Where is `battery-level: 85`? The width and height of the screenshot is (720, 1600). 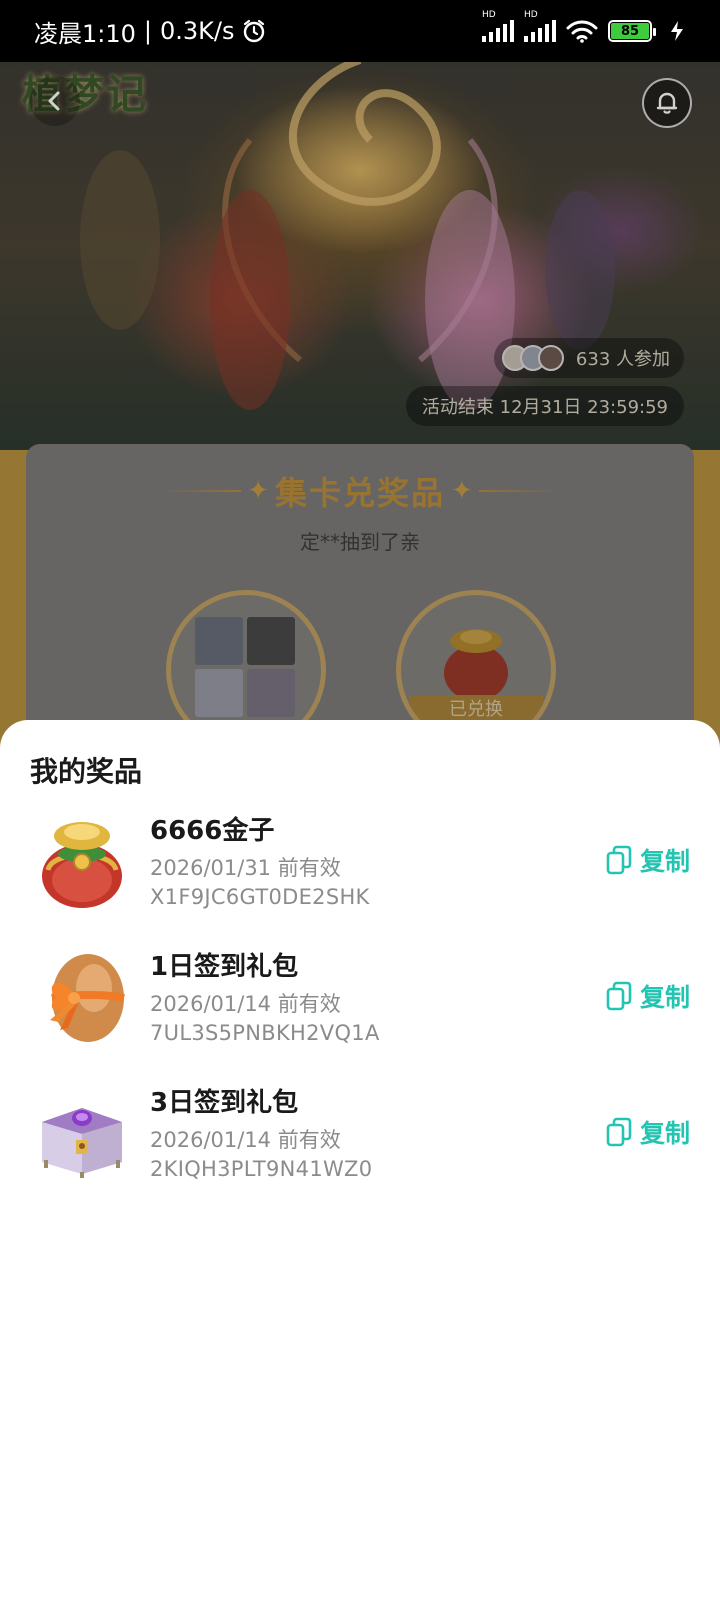
battery-level: 85 is located at coordinates (630, 31).